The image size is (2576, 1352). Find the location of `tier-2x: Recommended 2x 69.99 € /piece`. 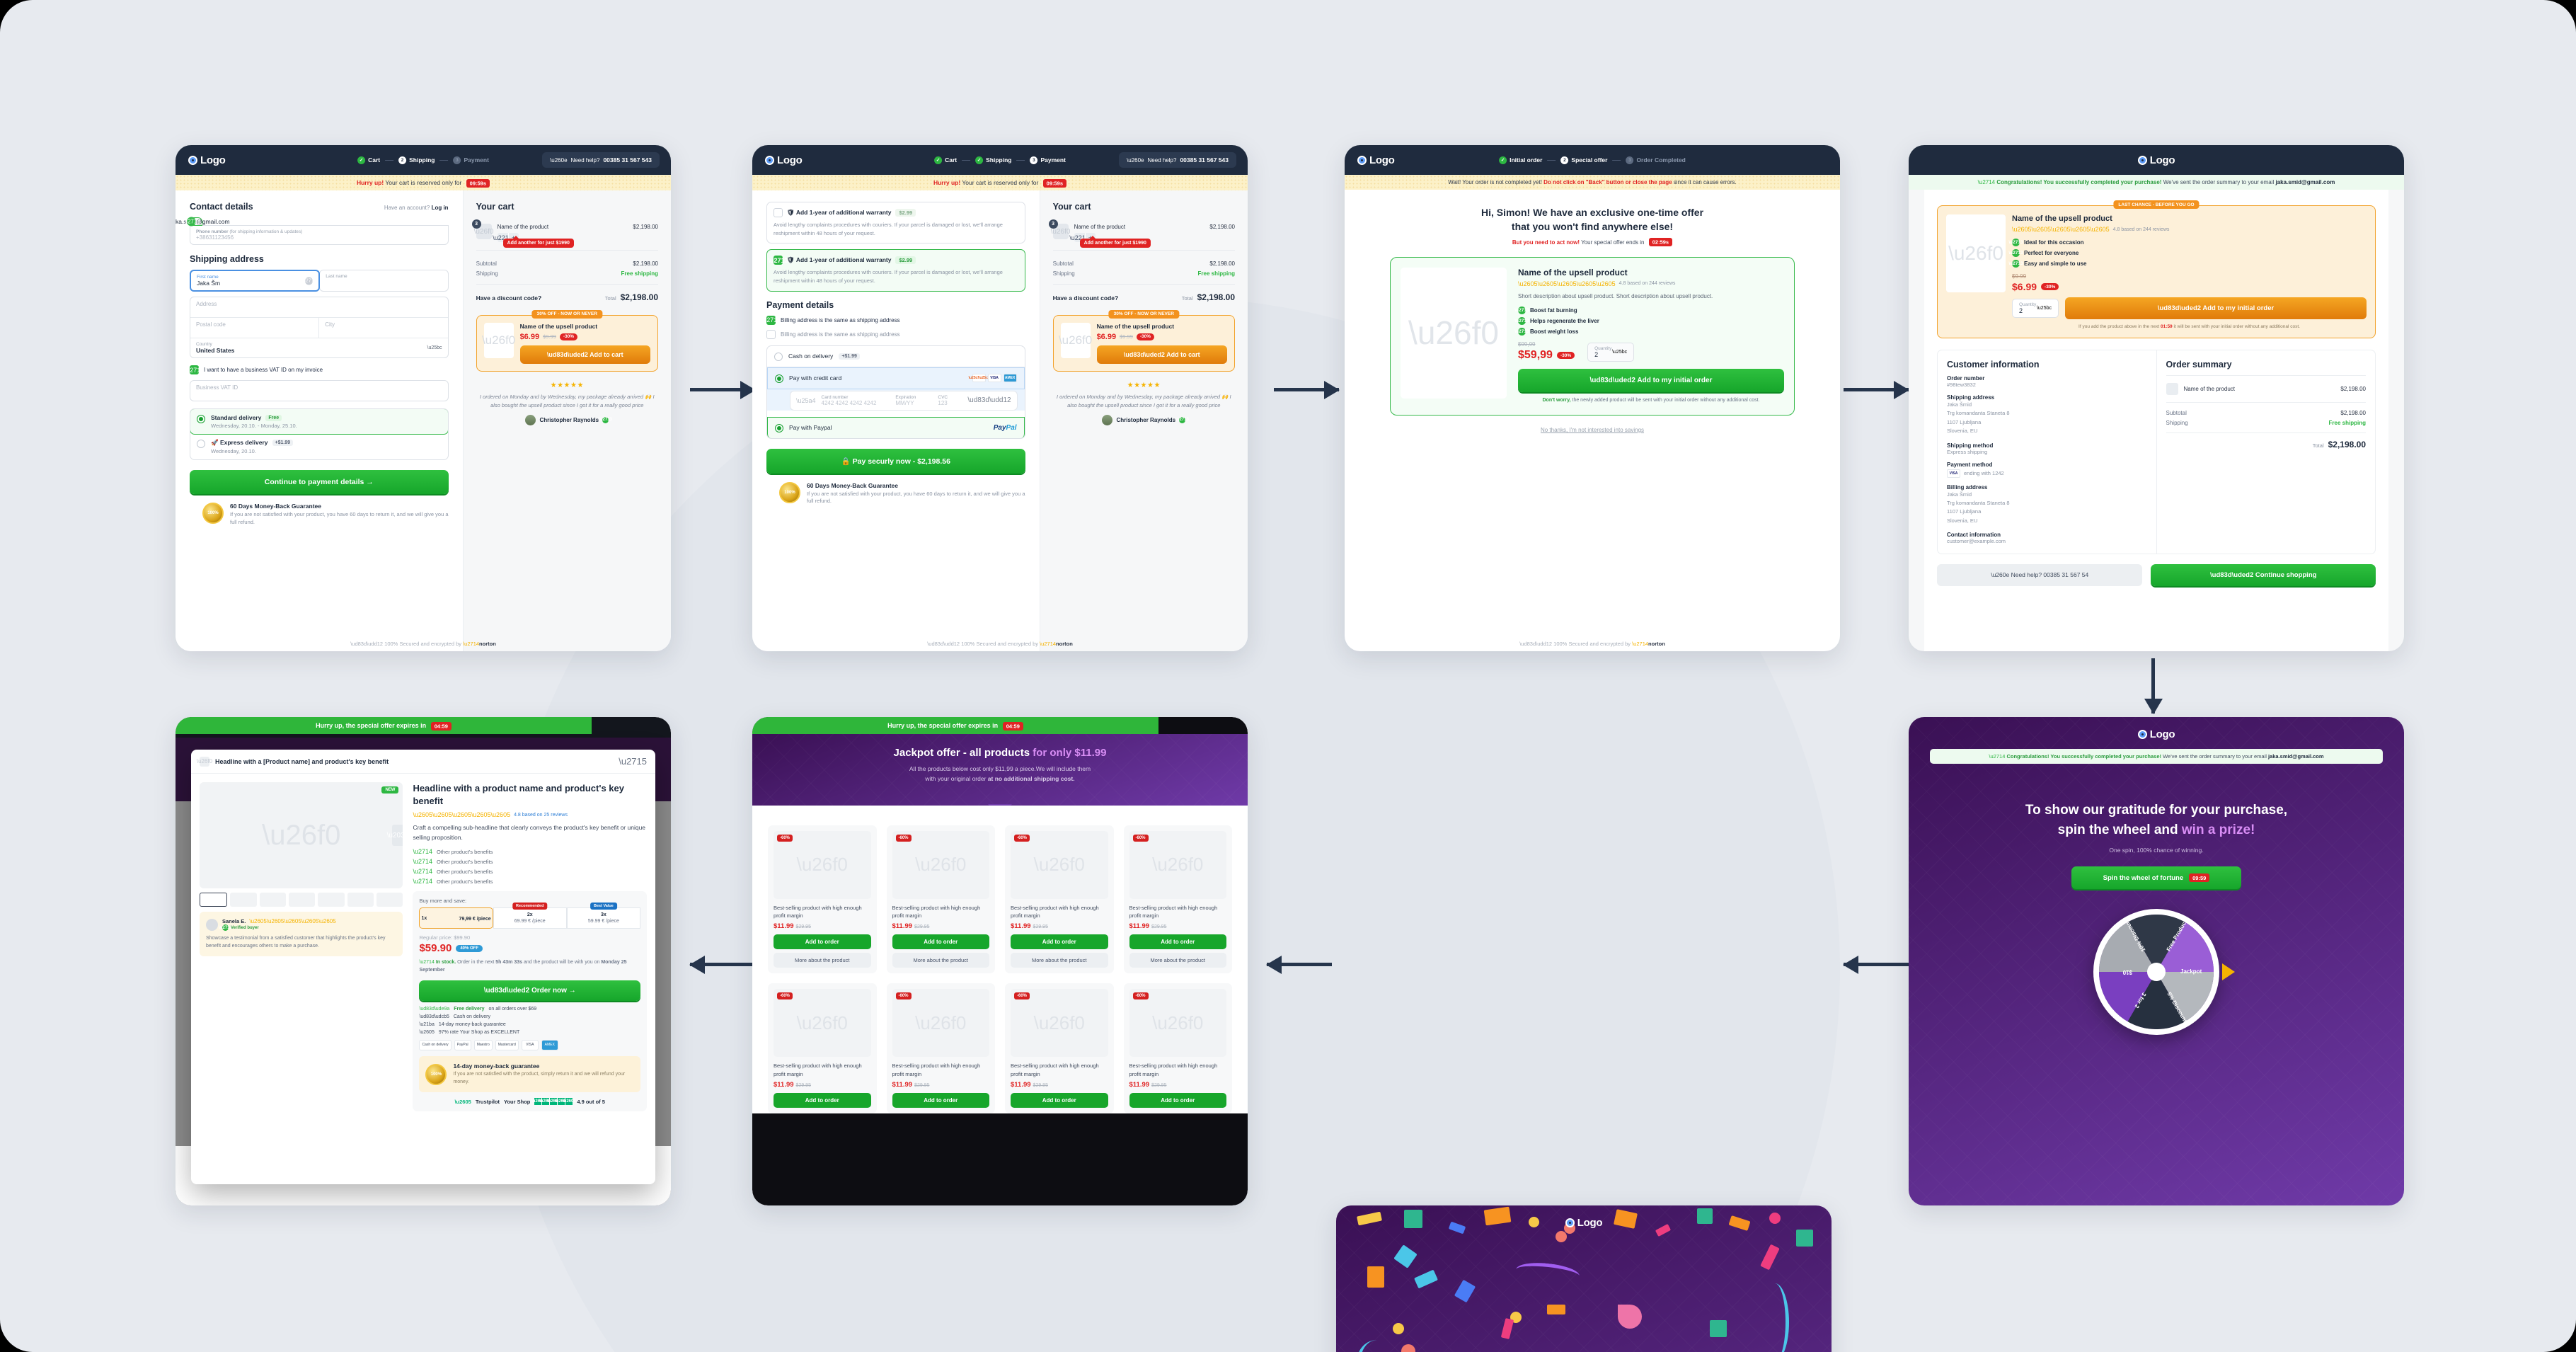

tier-2x: Recommended 2x 69.99 € /piece is located at coordinates (530, 916).